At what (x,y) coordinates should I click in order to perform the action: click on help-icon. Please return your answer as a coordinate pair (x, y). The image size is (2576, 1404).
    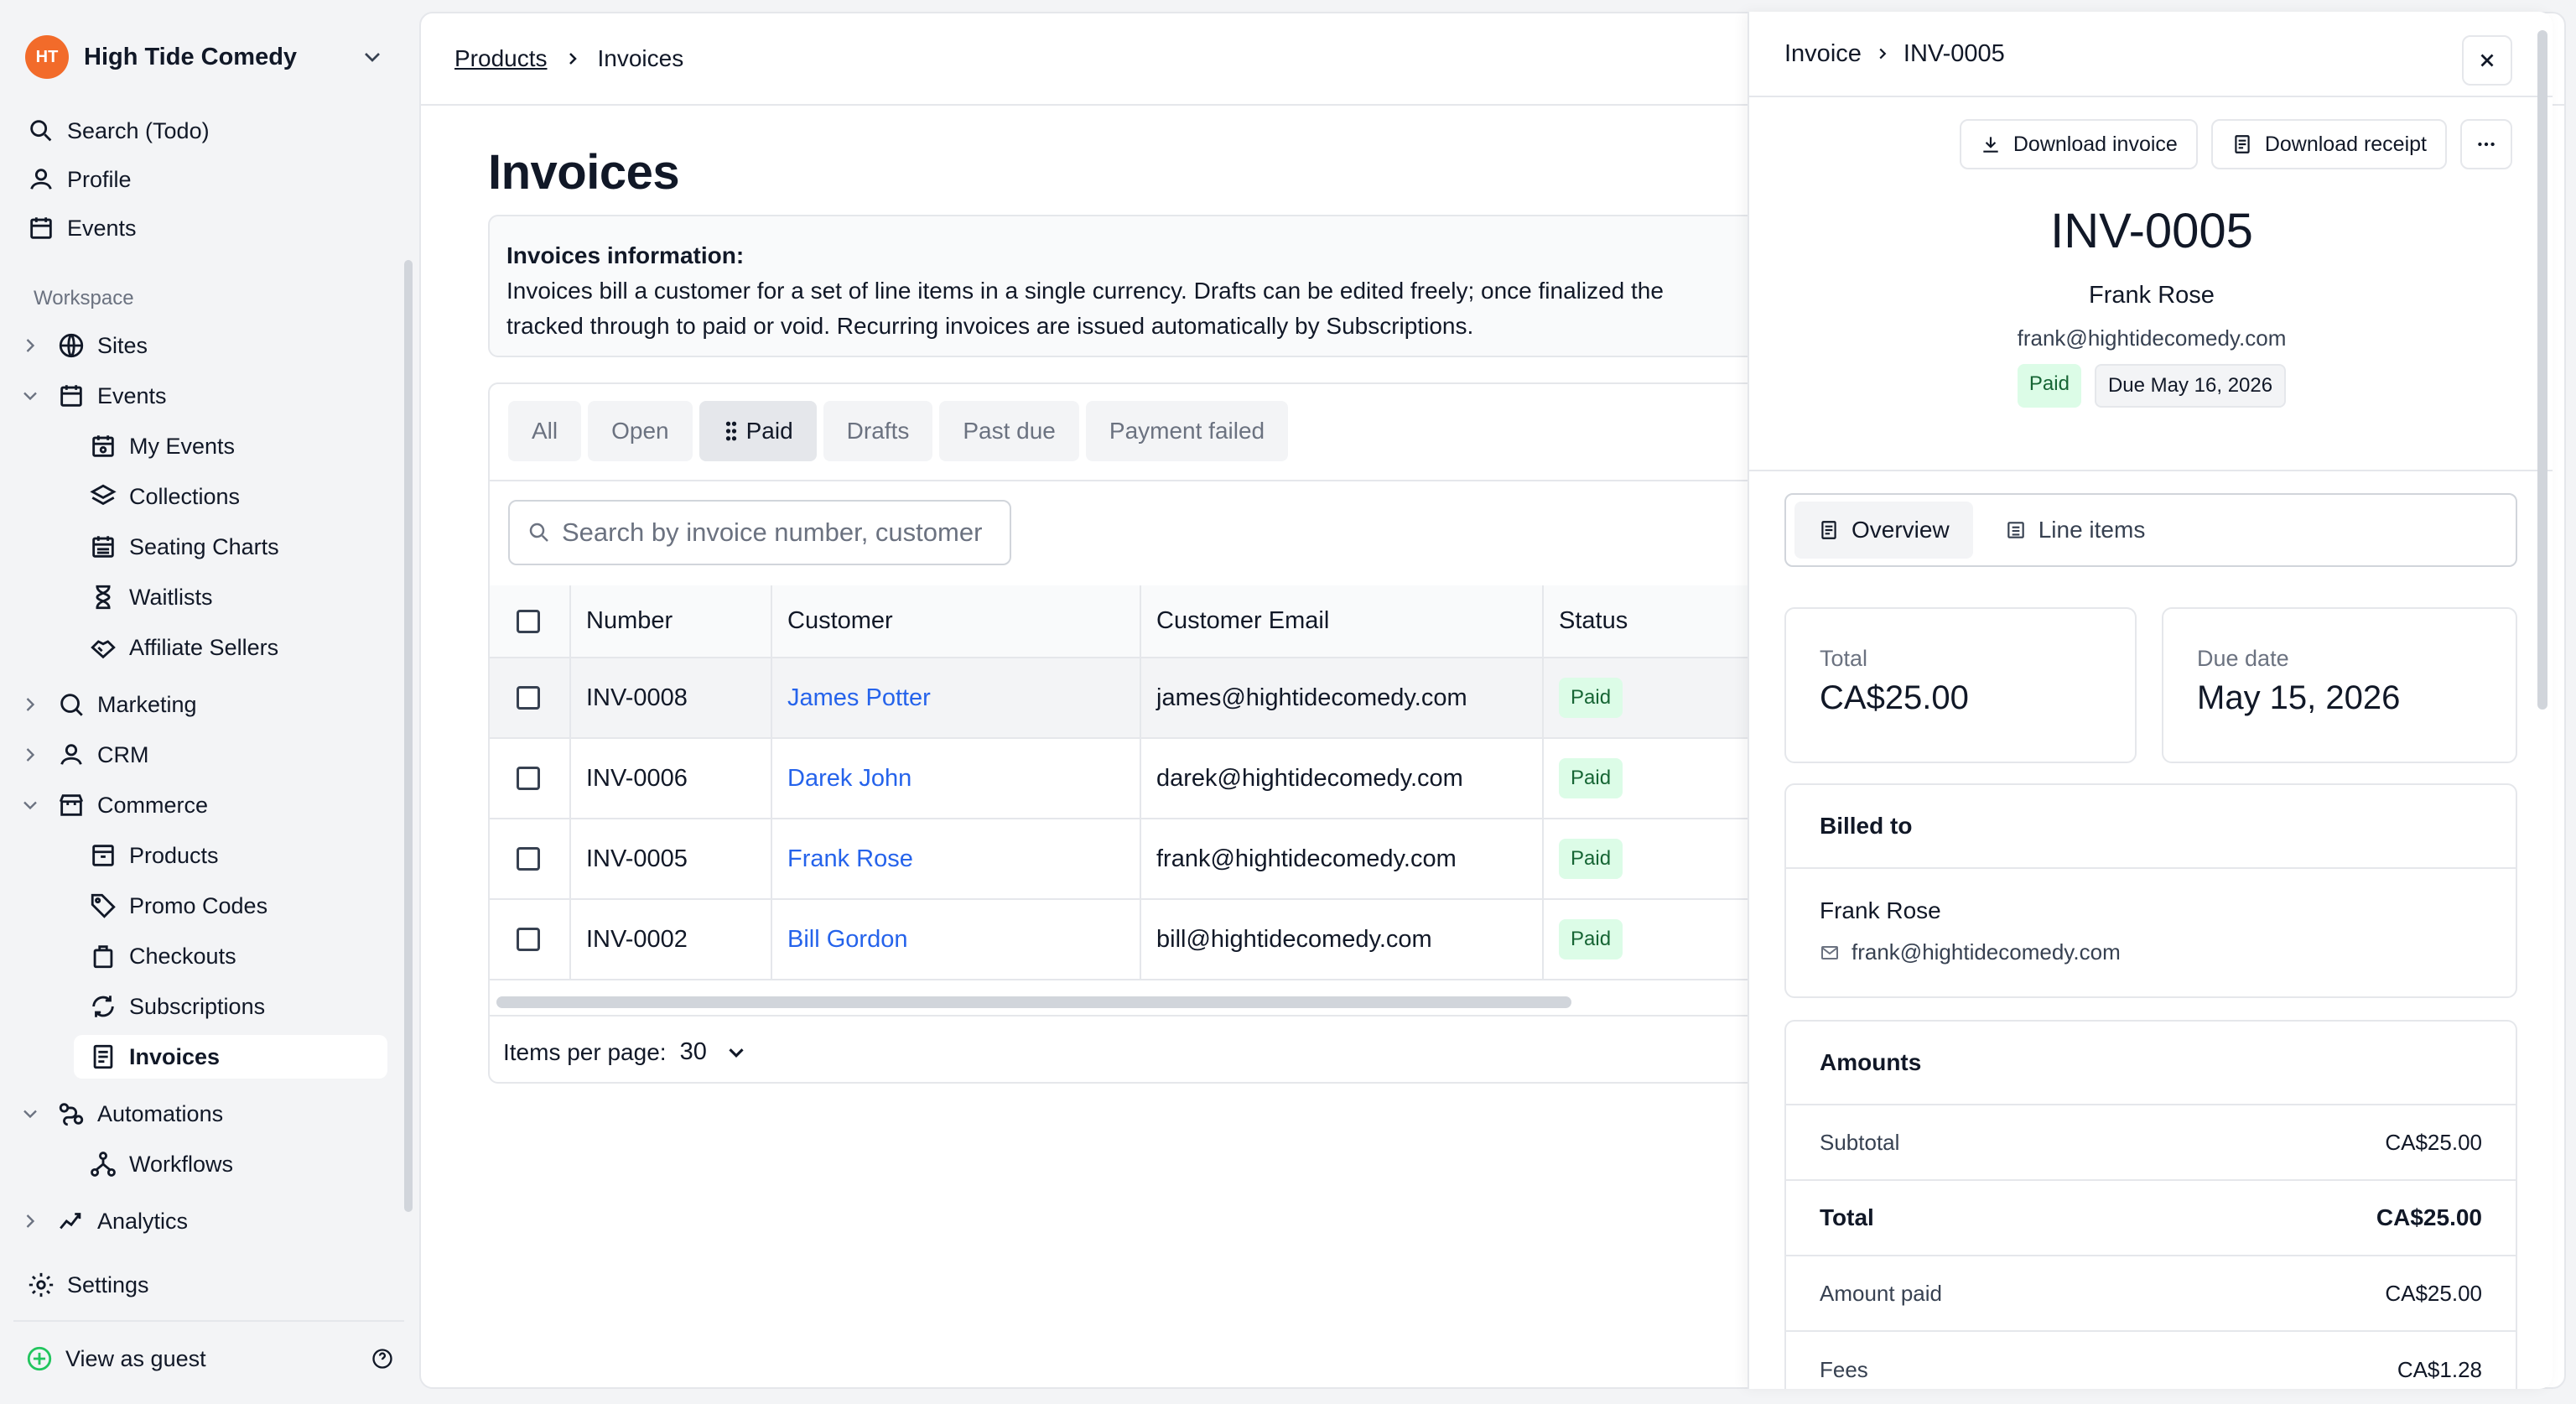
    Looking at the image, I should click on (382, 1358).